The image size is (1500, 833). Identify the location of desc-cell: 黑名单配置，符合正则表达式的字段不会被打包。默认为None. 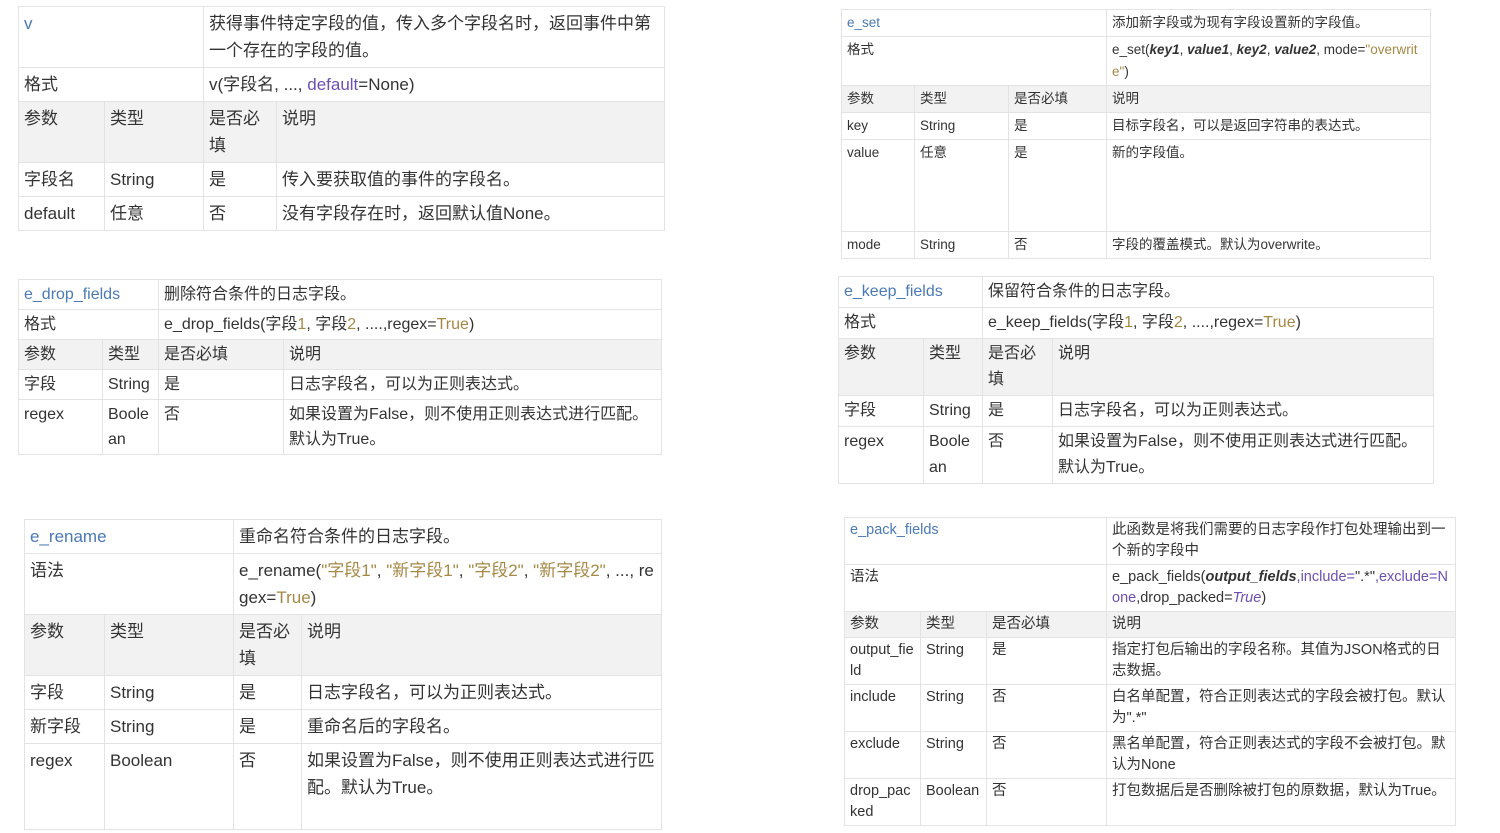
(1281, 755).